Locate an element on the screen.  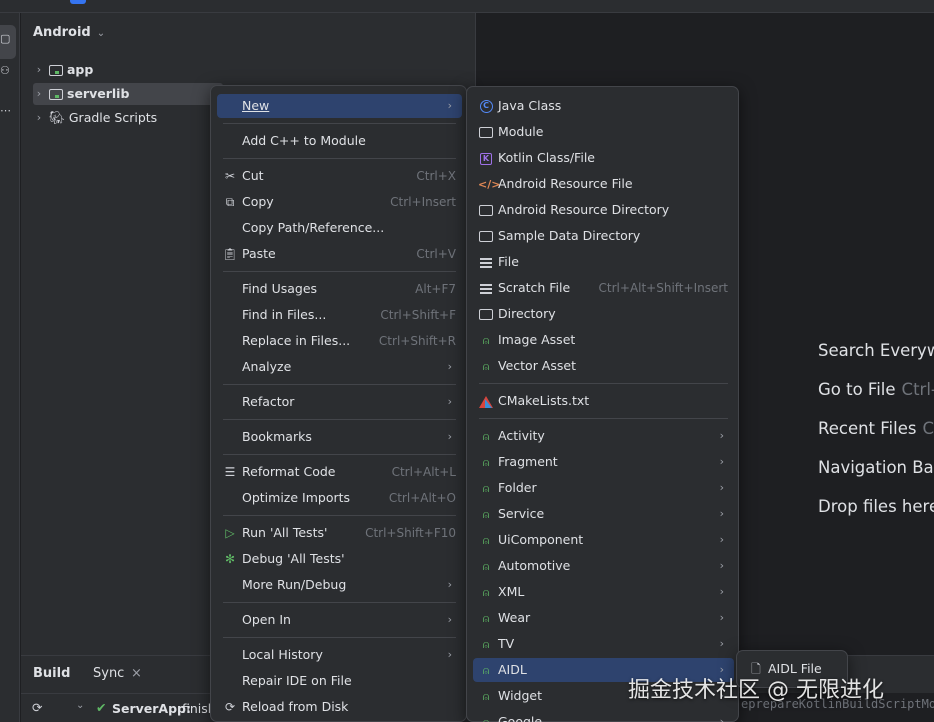
new-item-tv: ⍝ TV › is located at coordinates (603, 644).